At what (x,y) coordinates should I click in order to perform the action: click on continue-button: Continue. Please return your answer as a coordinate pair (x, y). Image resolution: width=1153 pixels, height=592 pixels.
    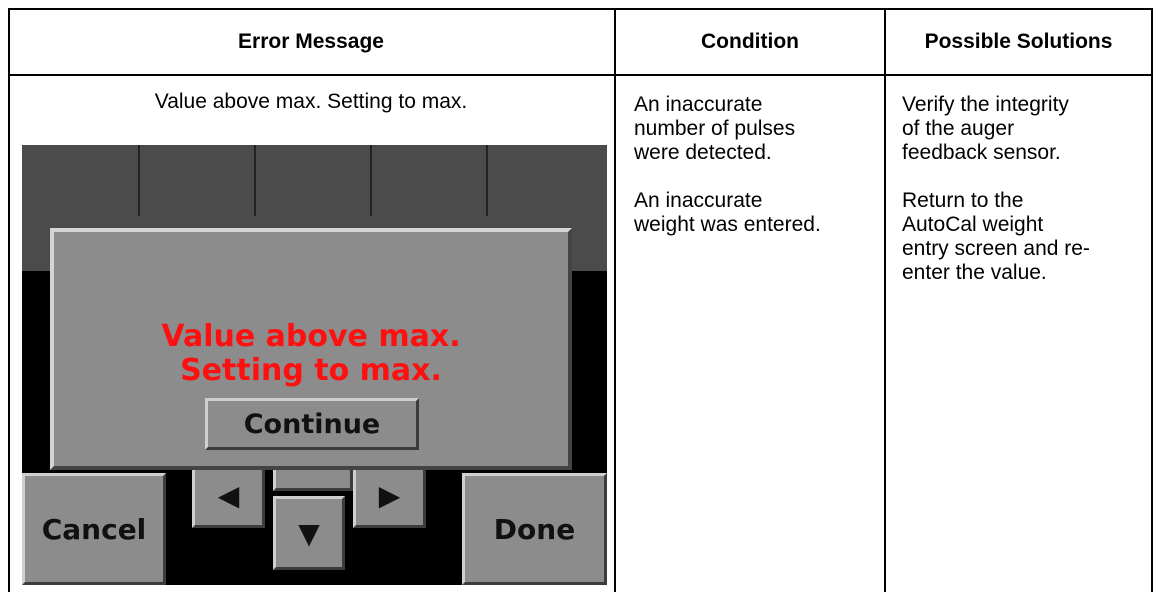
    Looking at the image, I should click on (312, 424).